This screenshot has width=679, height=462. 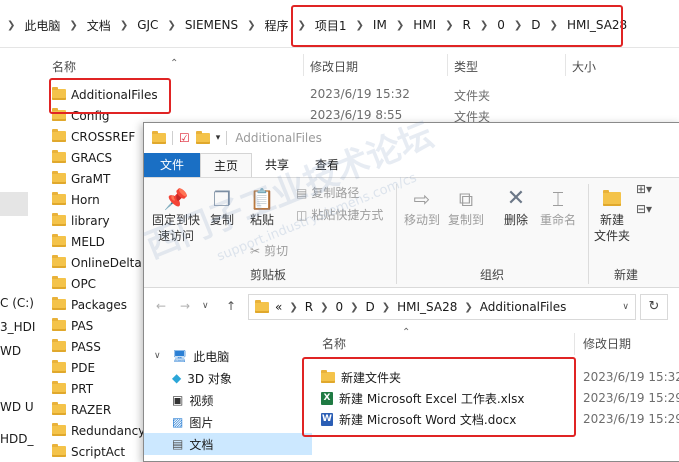 I want to click on column-header-type: 类型, so click(x=466, y=66).